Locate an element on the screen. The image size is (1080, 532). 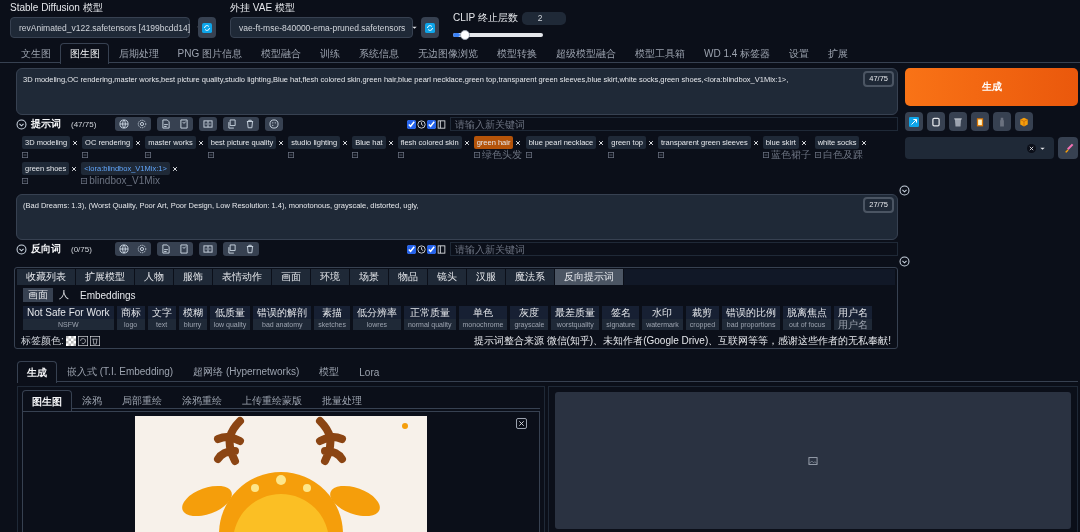
clipboard-button is located at coordinates (980, 121).